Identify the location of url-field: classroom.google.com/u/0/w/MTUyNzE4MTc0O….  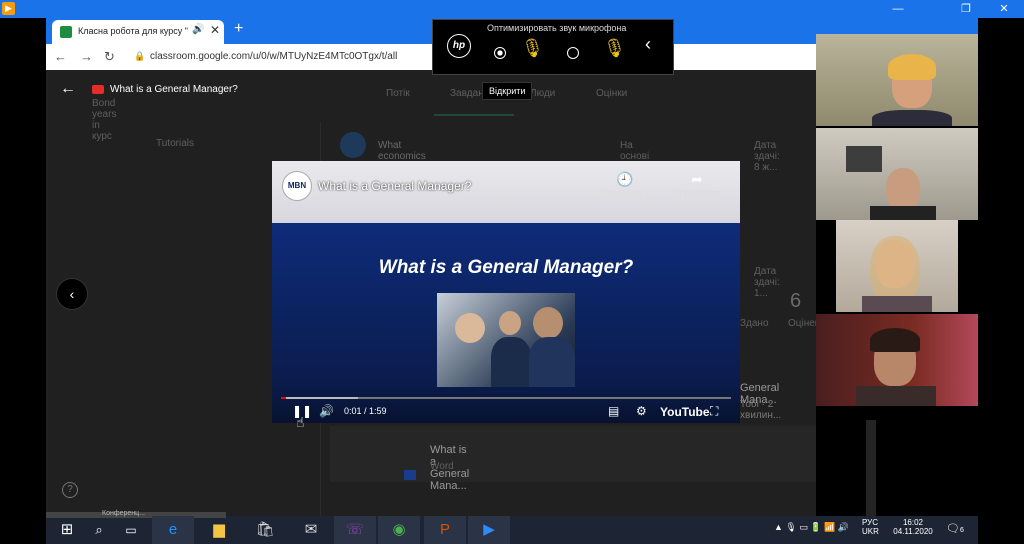
(273, 56).